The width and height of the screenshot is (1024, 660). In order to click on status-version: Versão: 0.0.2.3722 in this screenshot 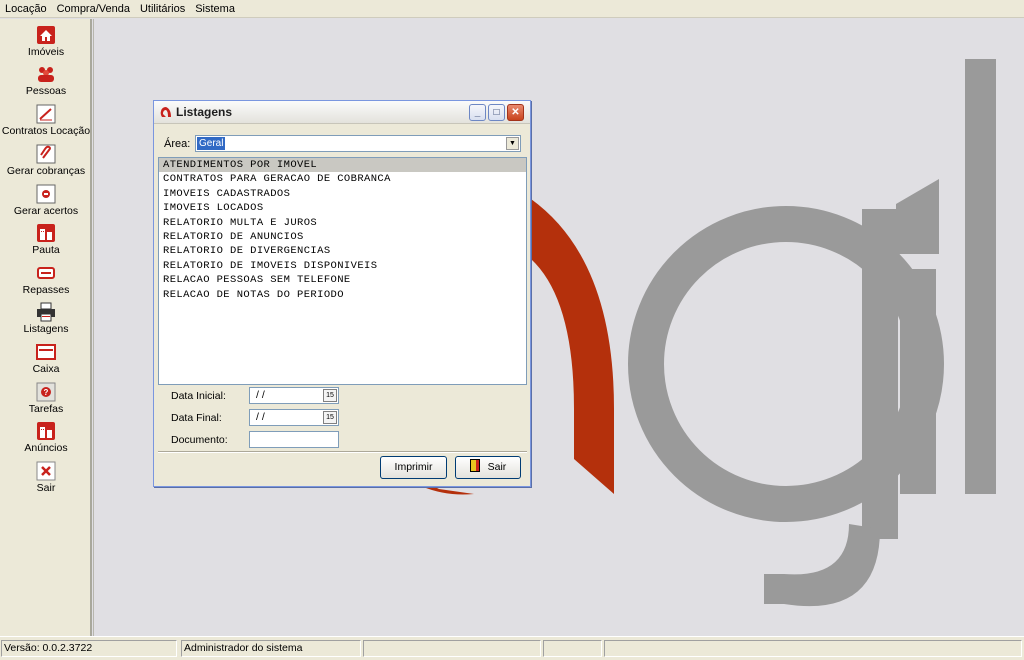, I will do `click(89, 648)`.